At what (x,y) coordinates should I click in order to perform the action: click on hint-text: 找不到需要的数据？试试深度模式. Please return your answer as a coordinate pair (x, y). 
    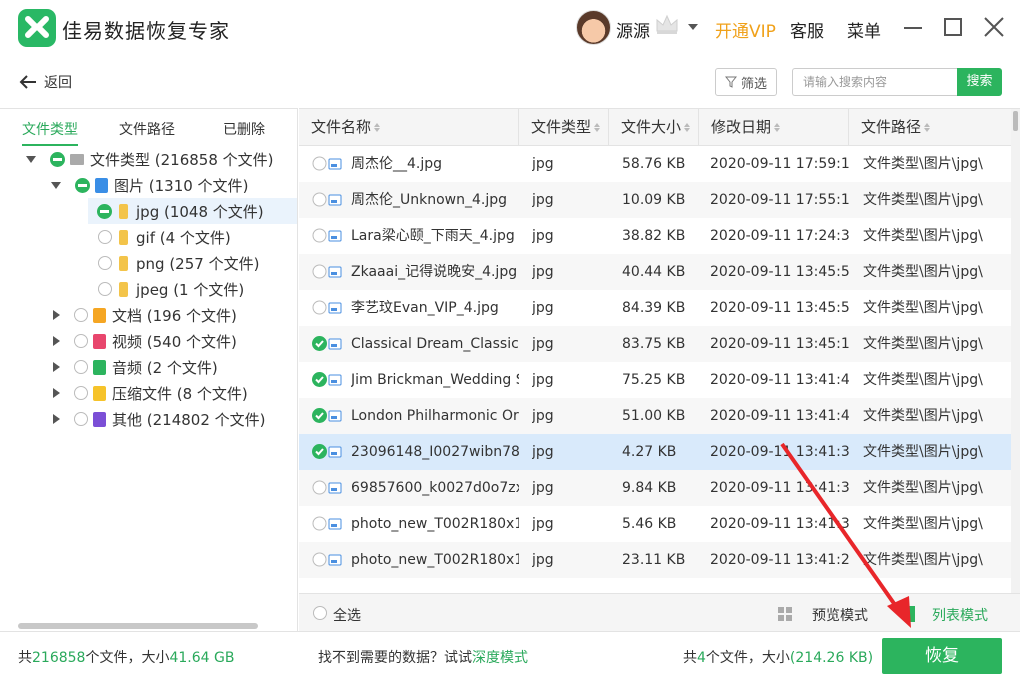
    Looking at the image, I should click on (423, 658).